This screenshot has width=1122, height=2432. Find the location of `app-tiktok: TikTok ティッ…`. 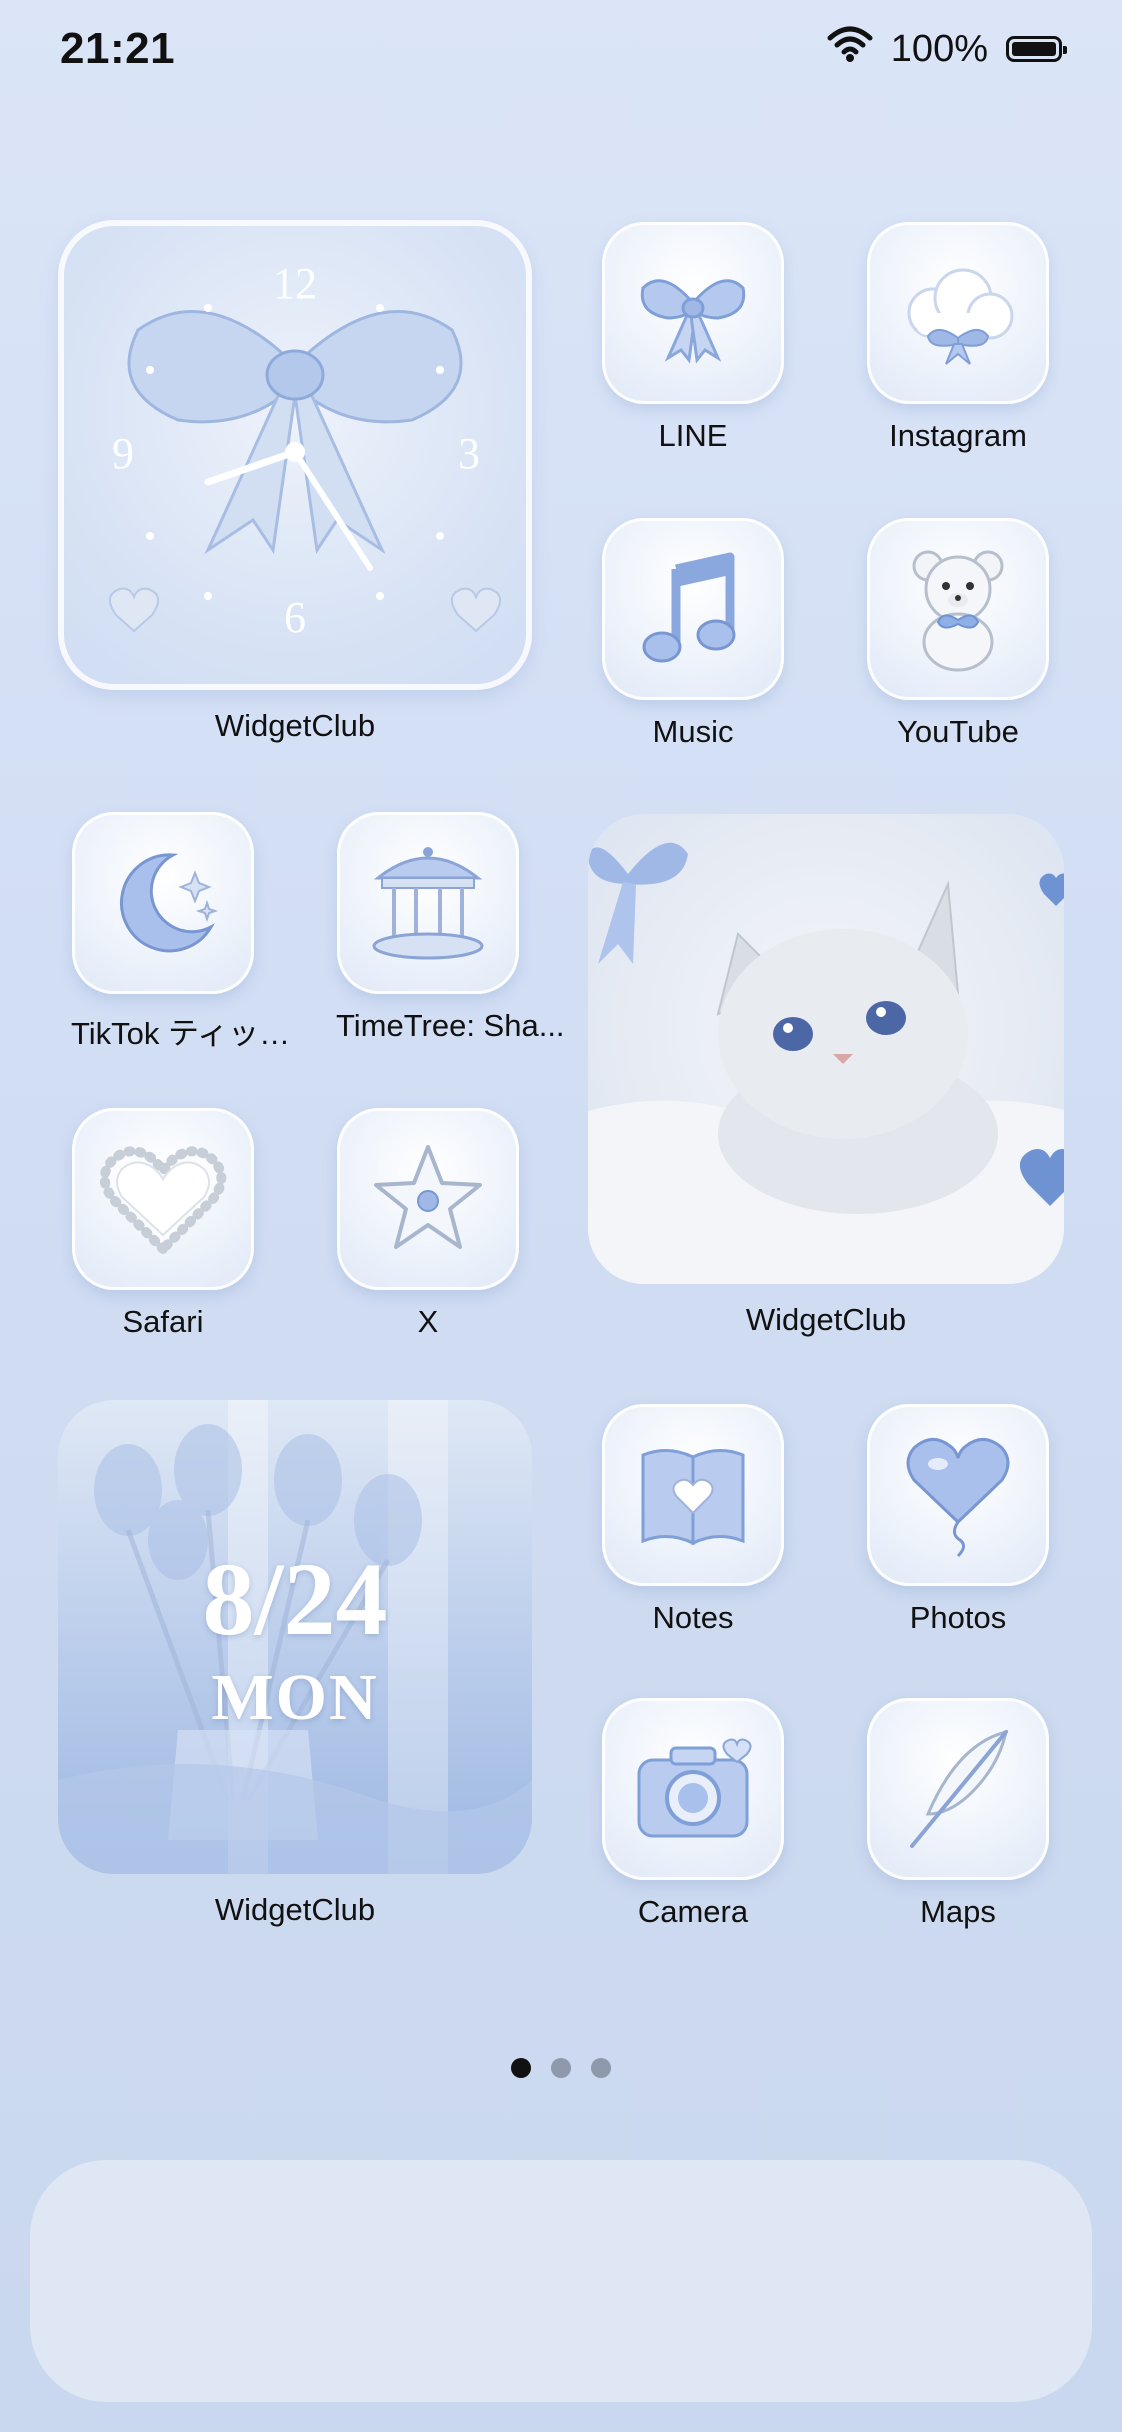

app-tiktok: TikTok ティッ… is located at coordinates (181, 932).